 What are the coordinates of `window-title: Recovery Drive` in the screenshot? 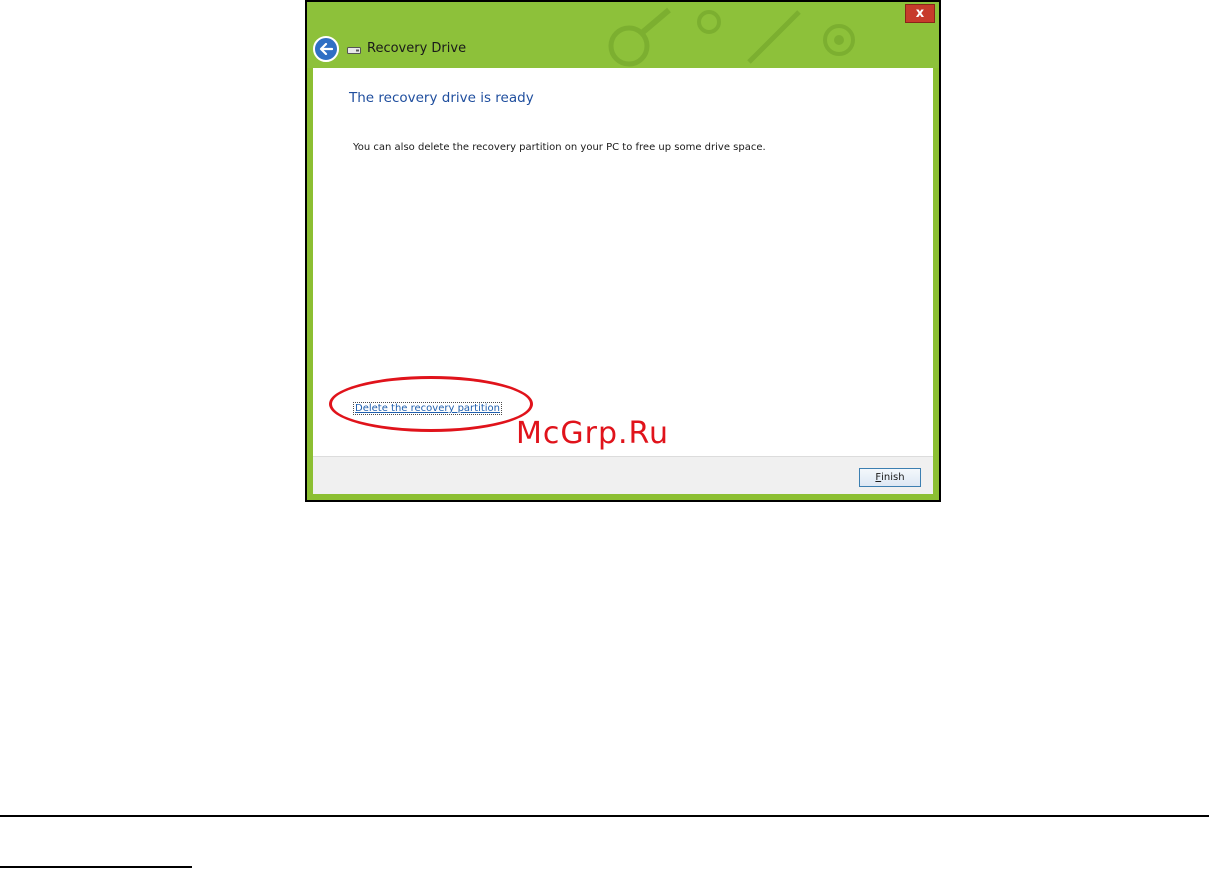 It's located at (417, 48).